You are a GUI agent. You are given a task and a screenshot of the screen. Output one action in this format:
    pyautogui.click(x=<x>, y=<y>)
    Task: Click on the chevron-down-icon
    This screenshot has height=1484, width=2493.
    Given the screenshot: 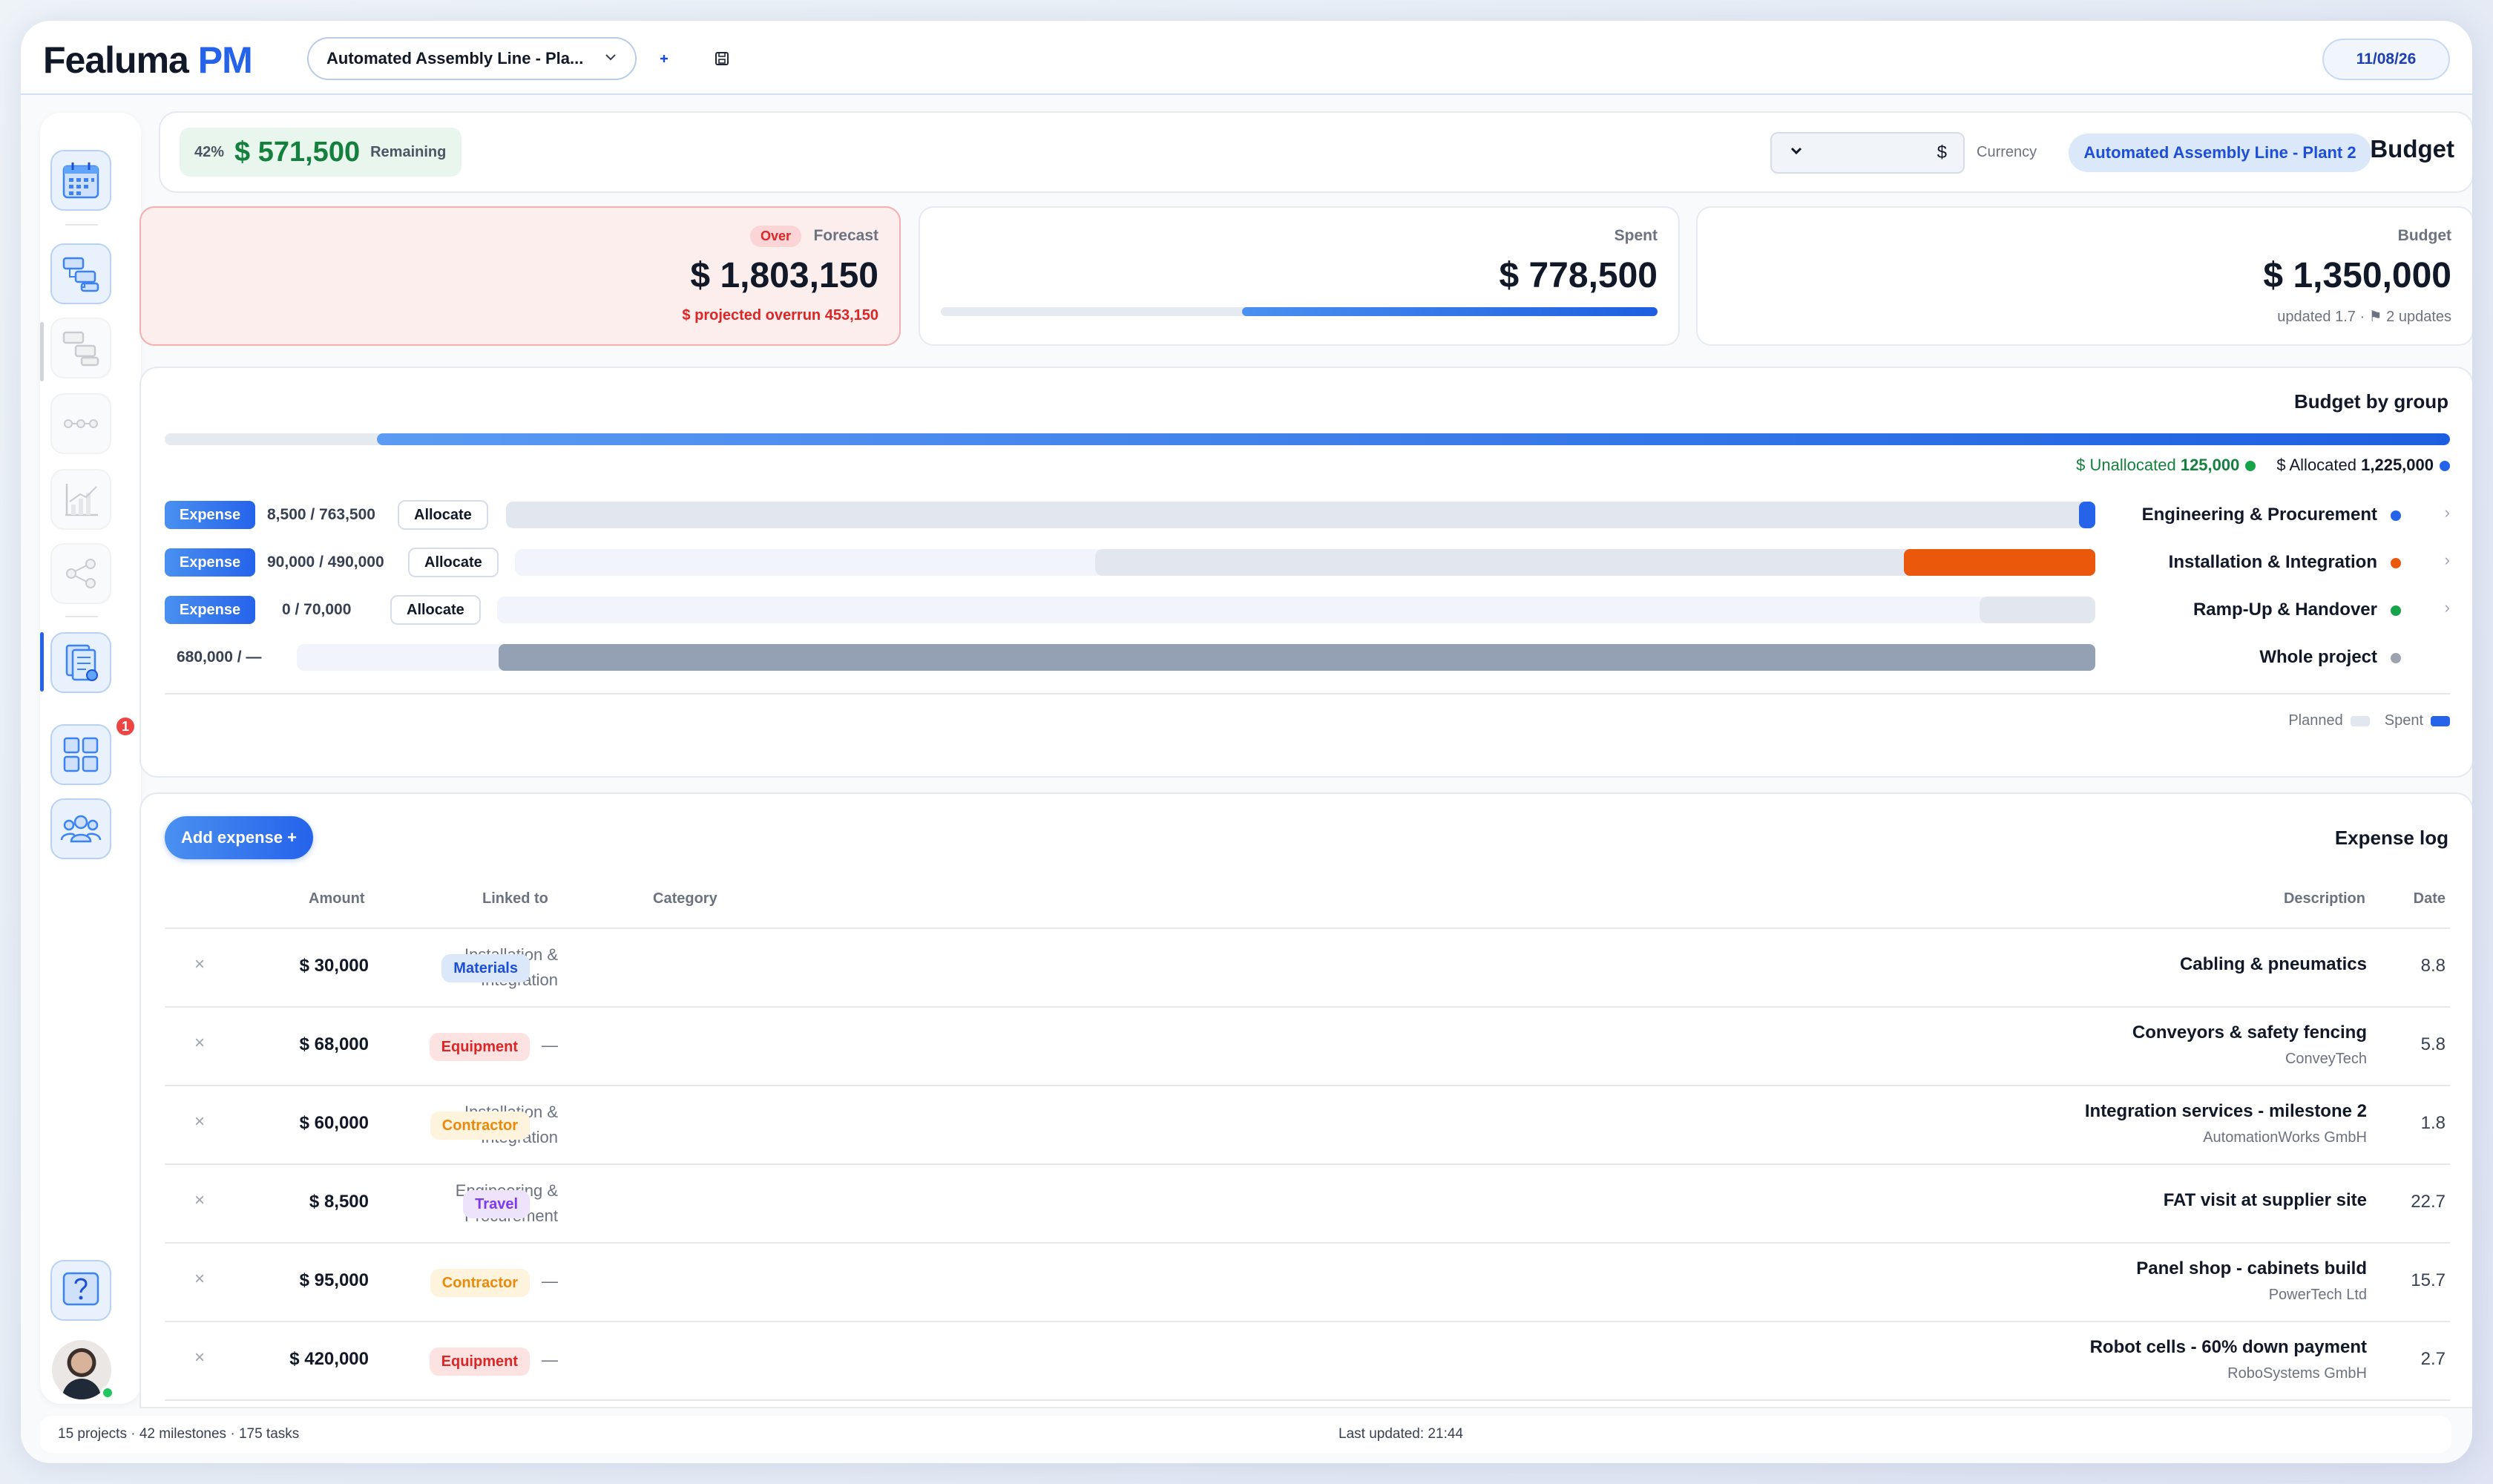 What is the action you would take?
    pyautogui.click(x=1796, y=153)
    